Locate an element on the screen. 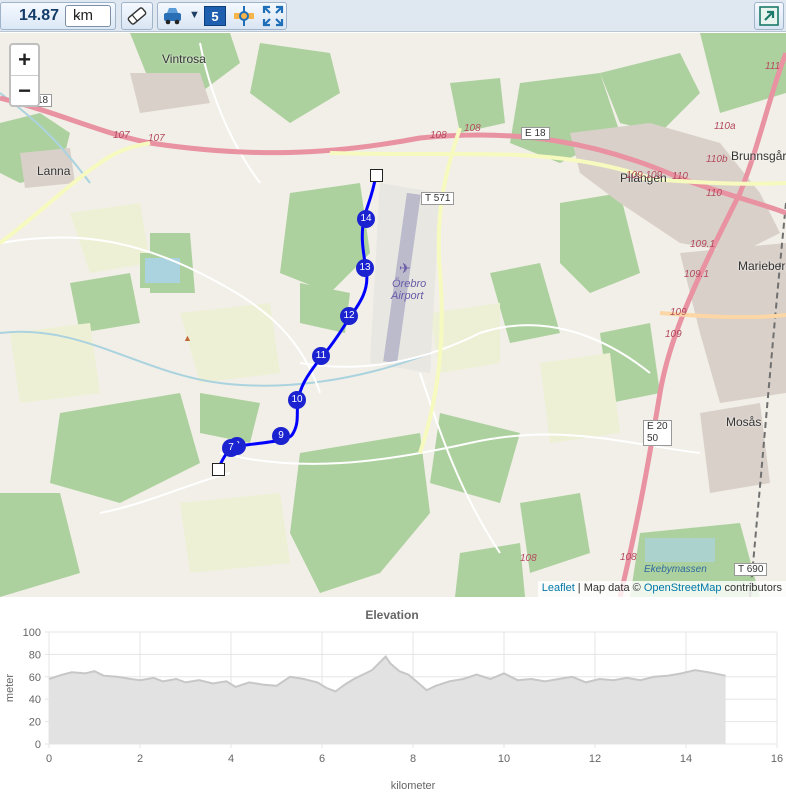 The width and height of the screenshot is (786, 798). waypoint-label: 10 is located at coordinates (297, 399).